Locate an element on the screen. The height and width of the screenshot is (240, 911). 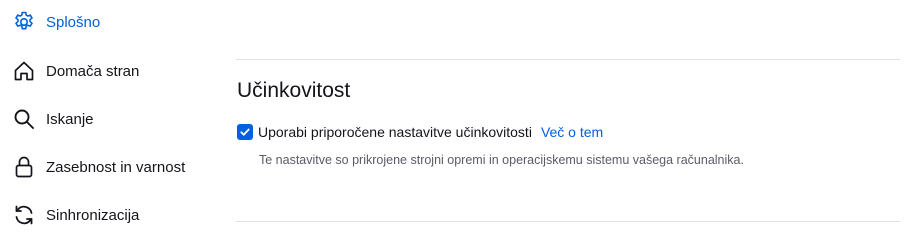
search-icon is located at coordinates (24, 119).